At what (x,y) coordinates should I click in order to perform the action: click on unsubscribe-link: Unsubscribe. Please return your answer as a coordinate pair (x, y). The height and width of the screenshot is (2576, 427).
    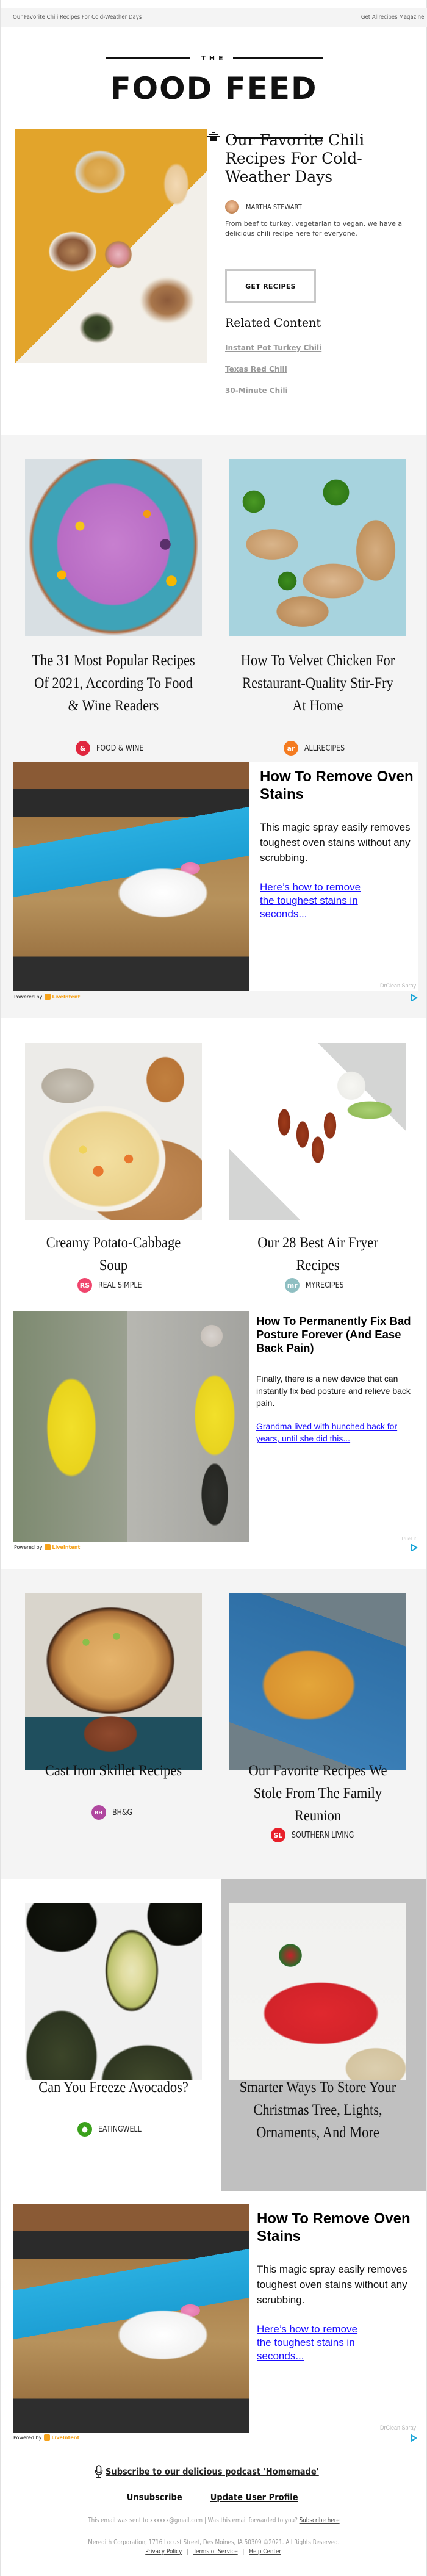
    Looking at the image, I should click on (154, 2499).